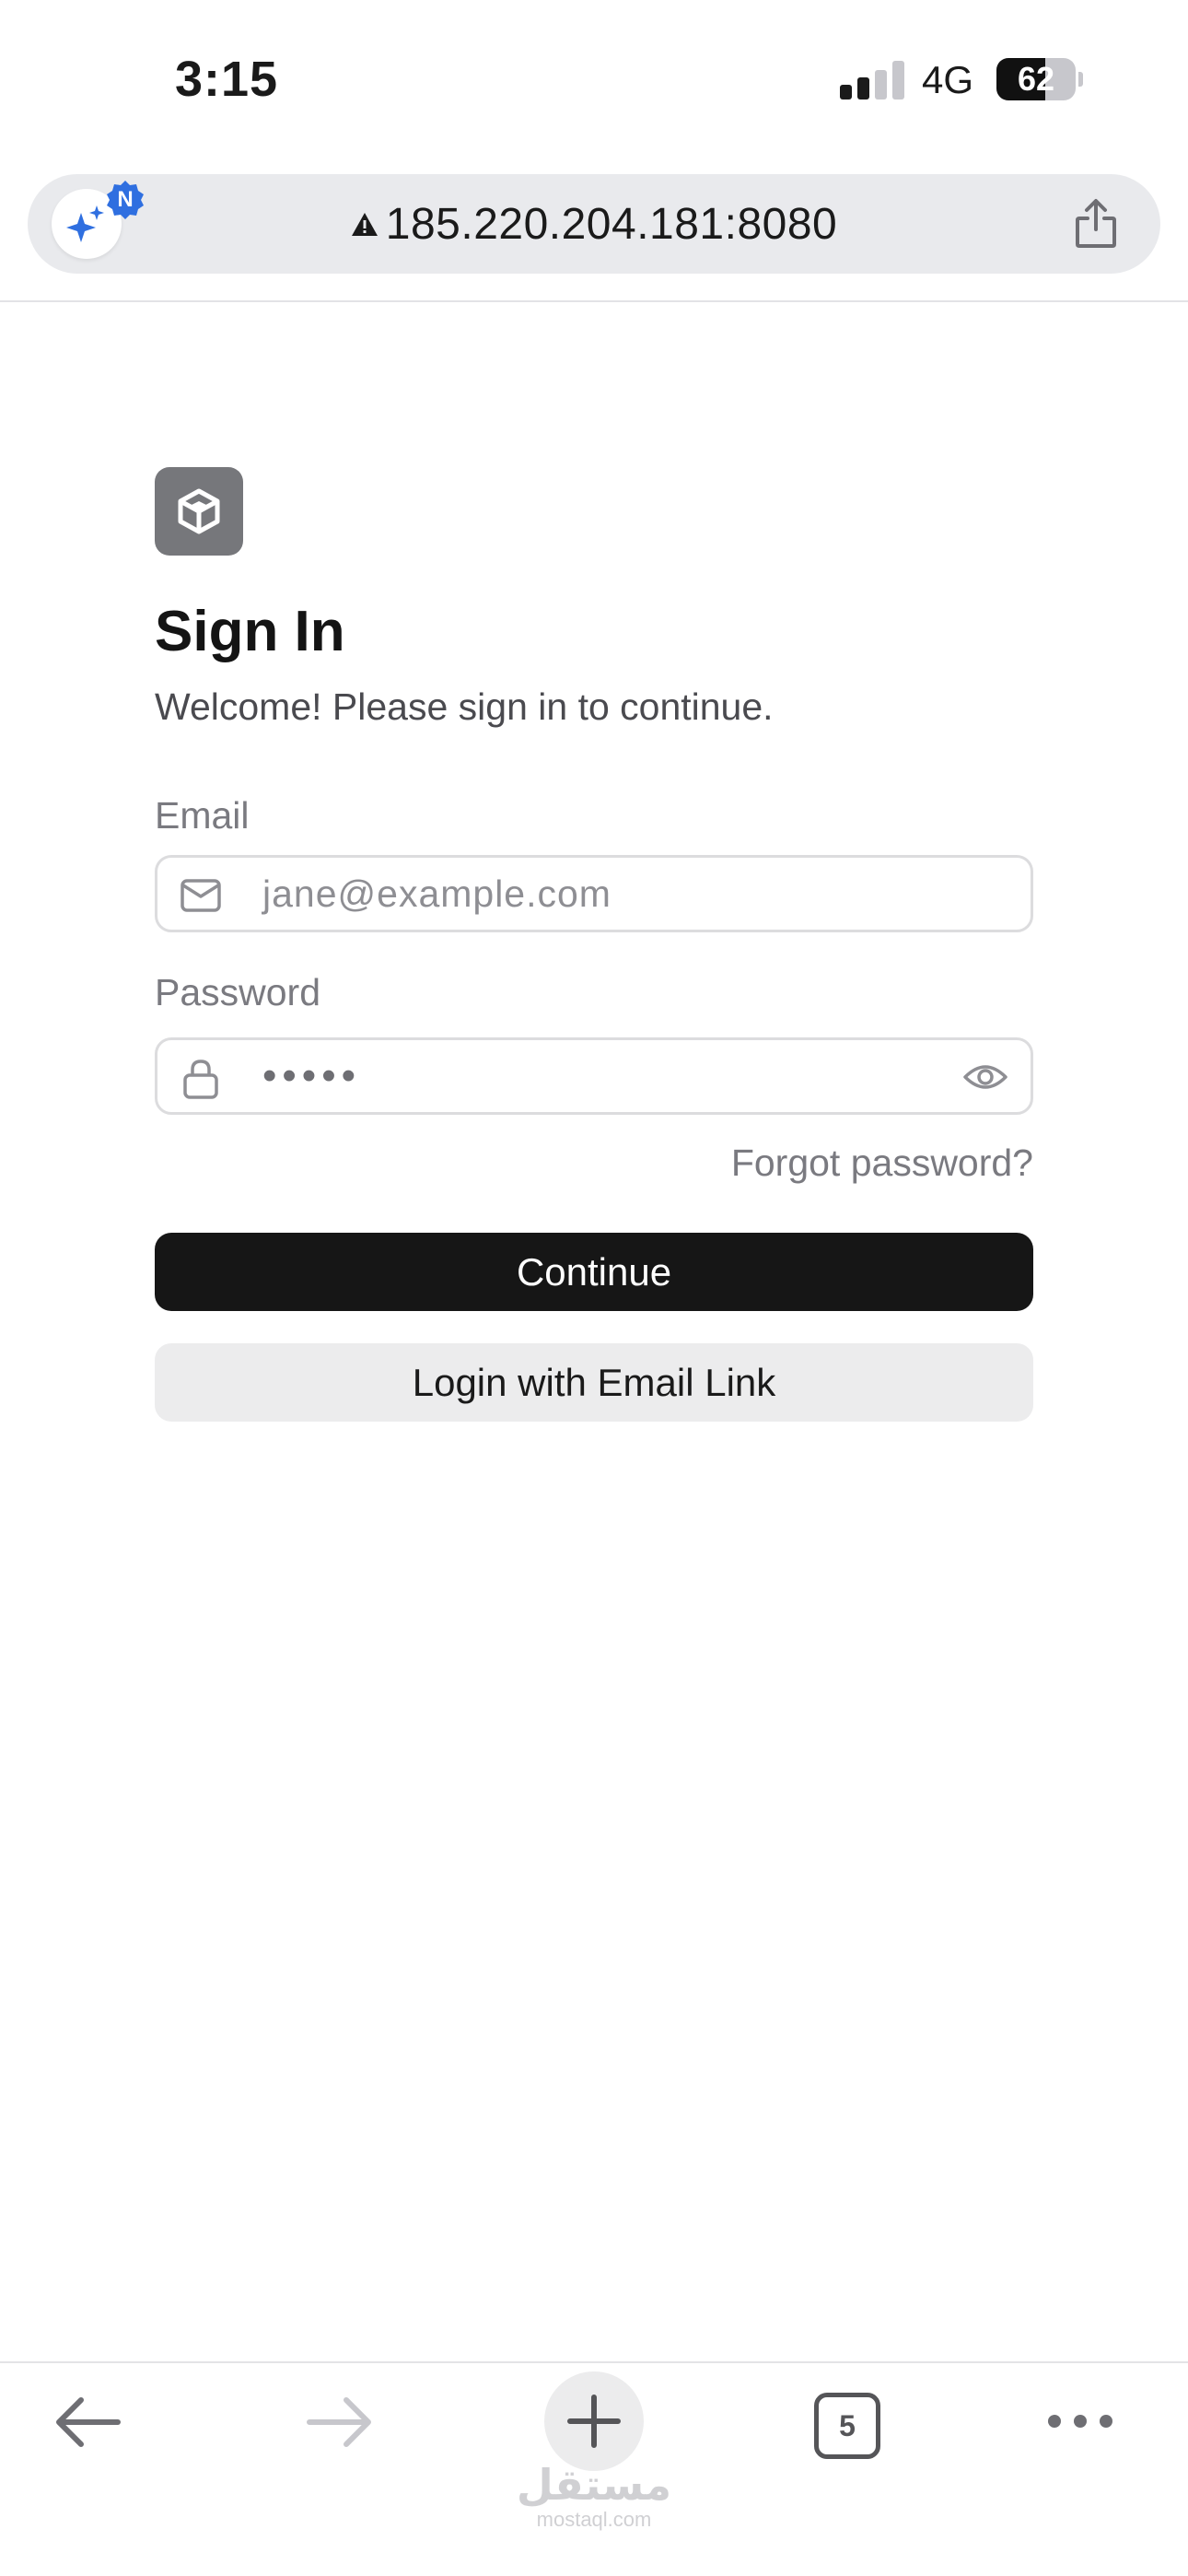  I want to click on back-arrow-icon, so click(87, 2422).